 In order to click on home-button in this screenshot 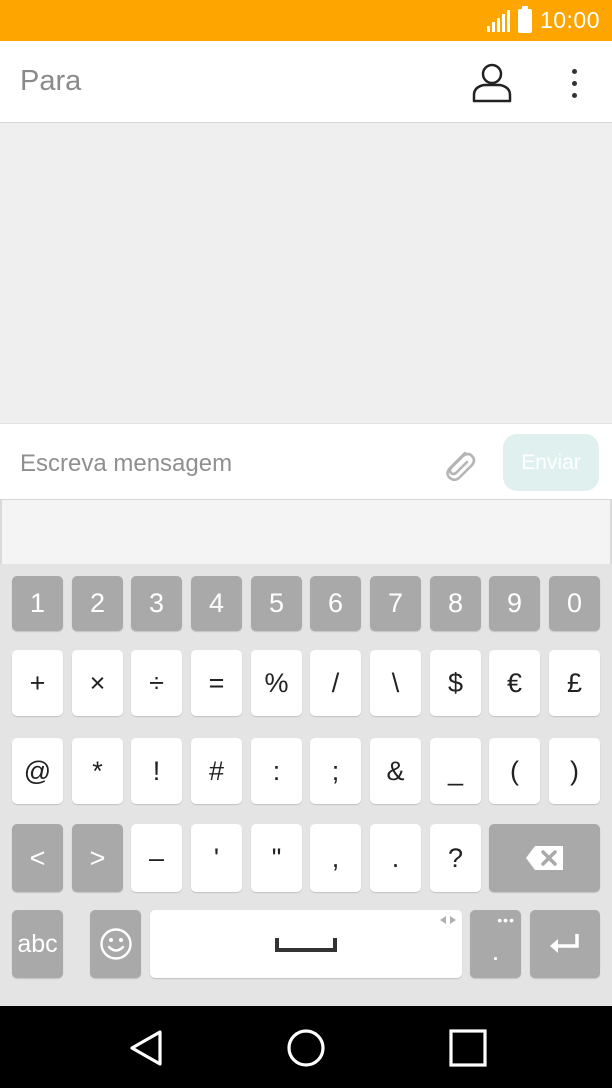, I will do `click(306, 1048)`.